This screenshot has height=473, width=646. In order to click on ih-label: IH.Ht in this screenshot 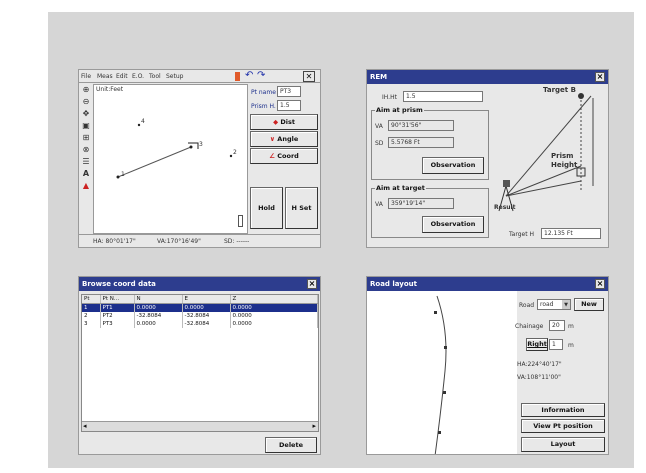, I will do `click(389, 97)`.